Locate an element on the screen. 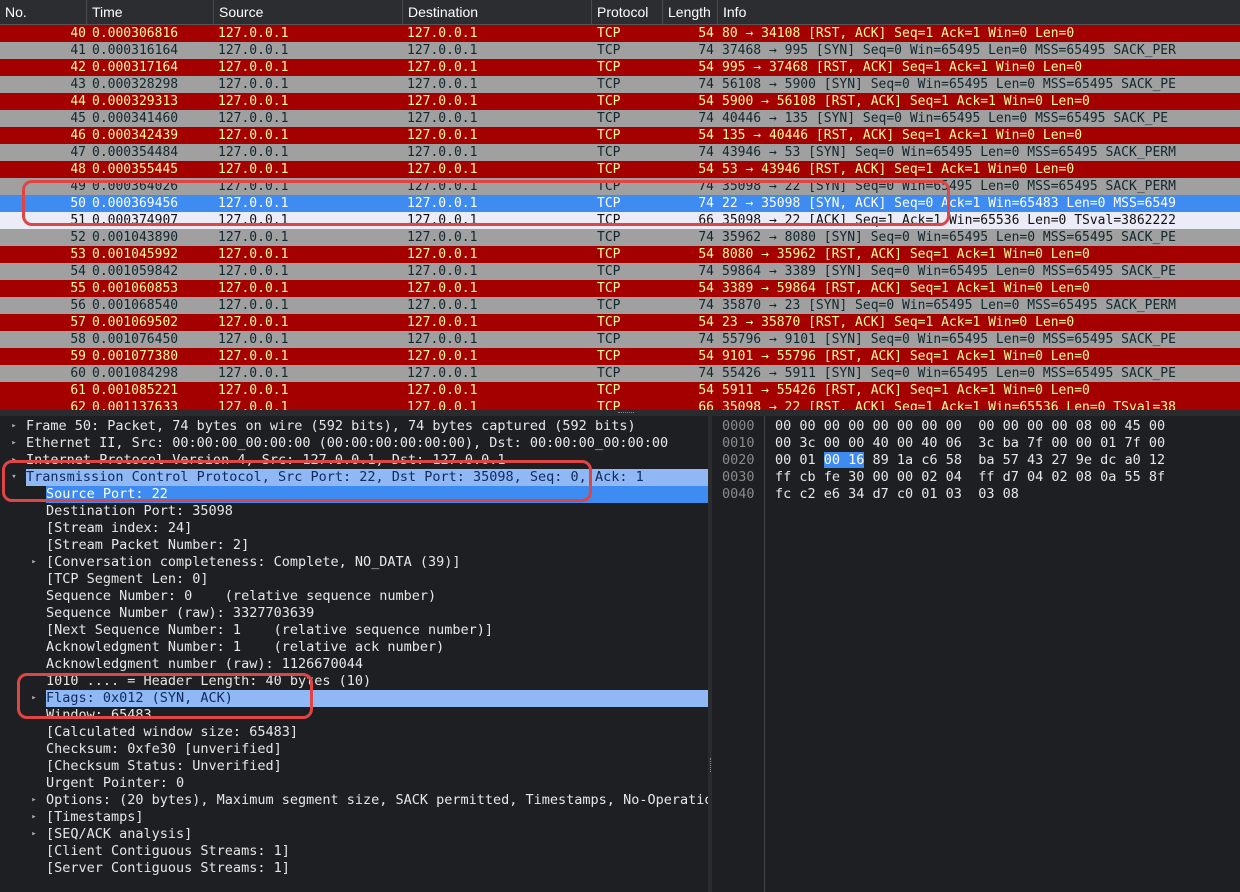 The width and height of the screenshot is (1240, 892). detail-tree-item: [Server Contiguous Streams: 1] is located at coordinates (354, 868).